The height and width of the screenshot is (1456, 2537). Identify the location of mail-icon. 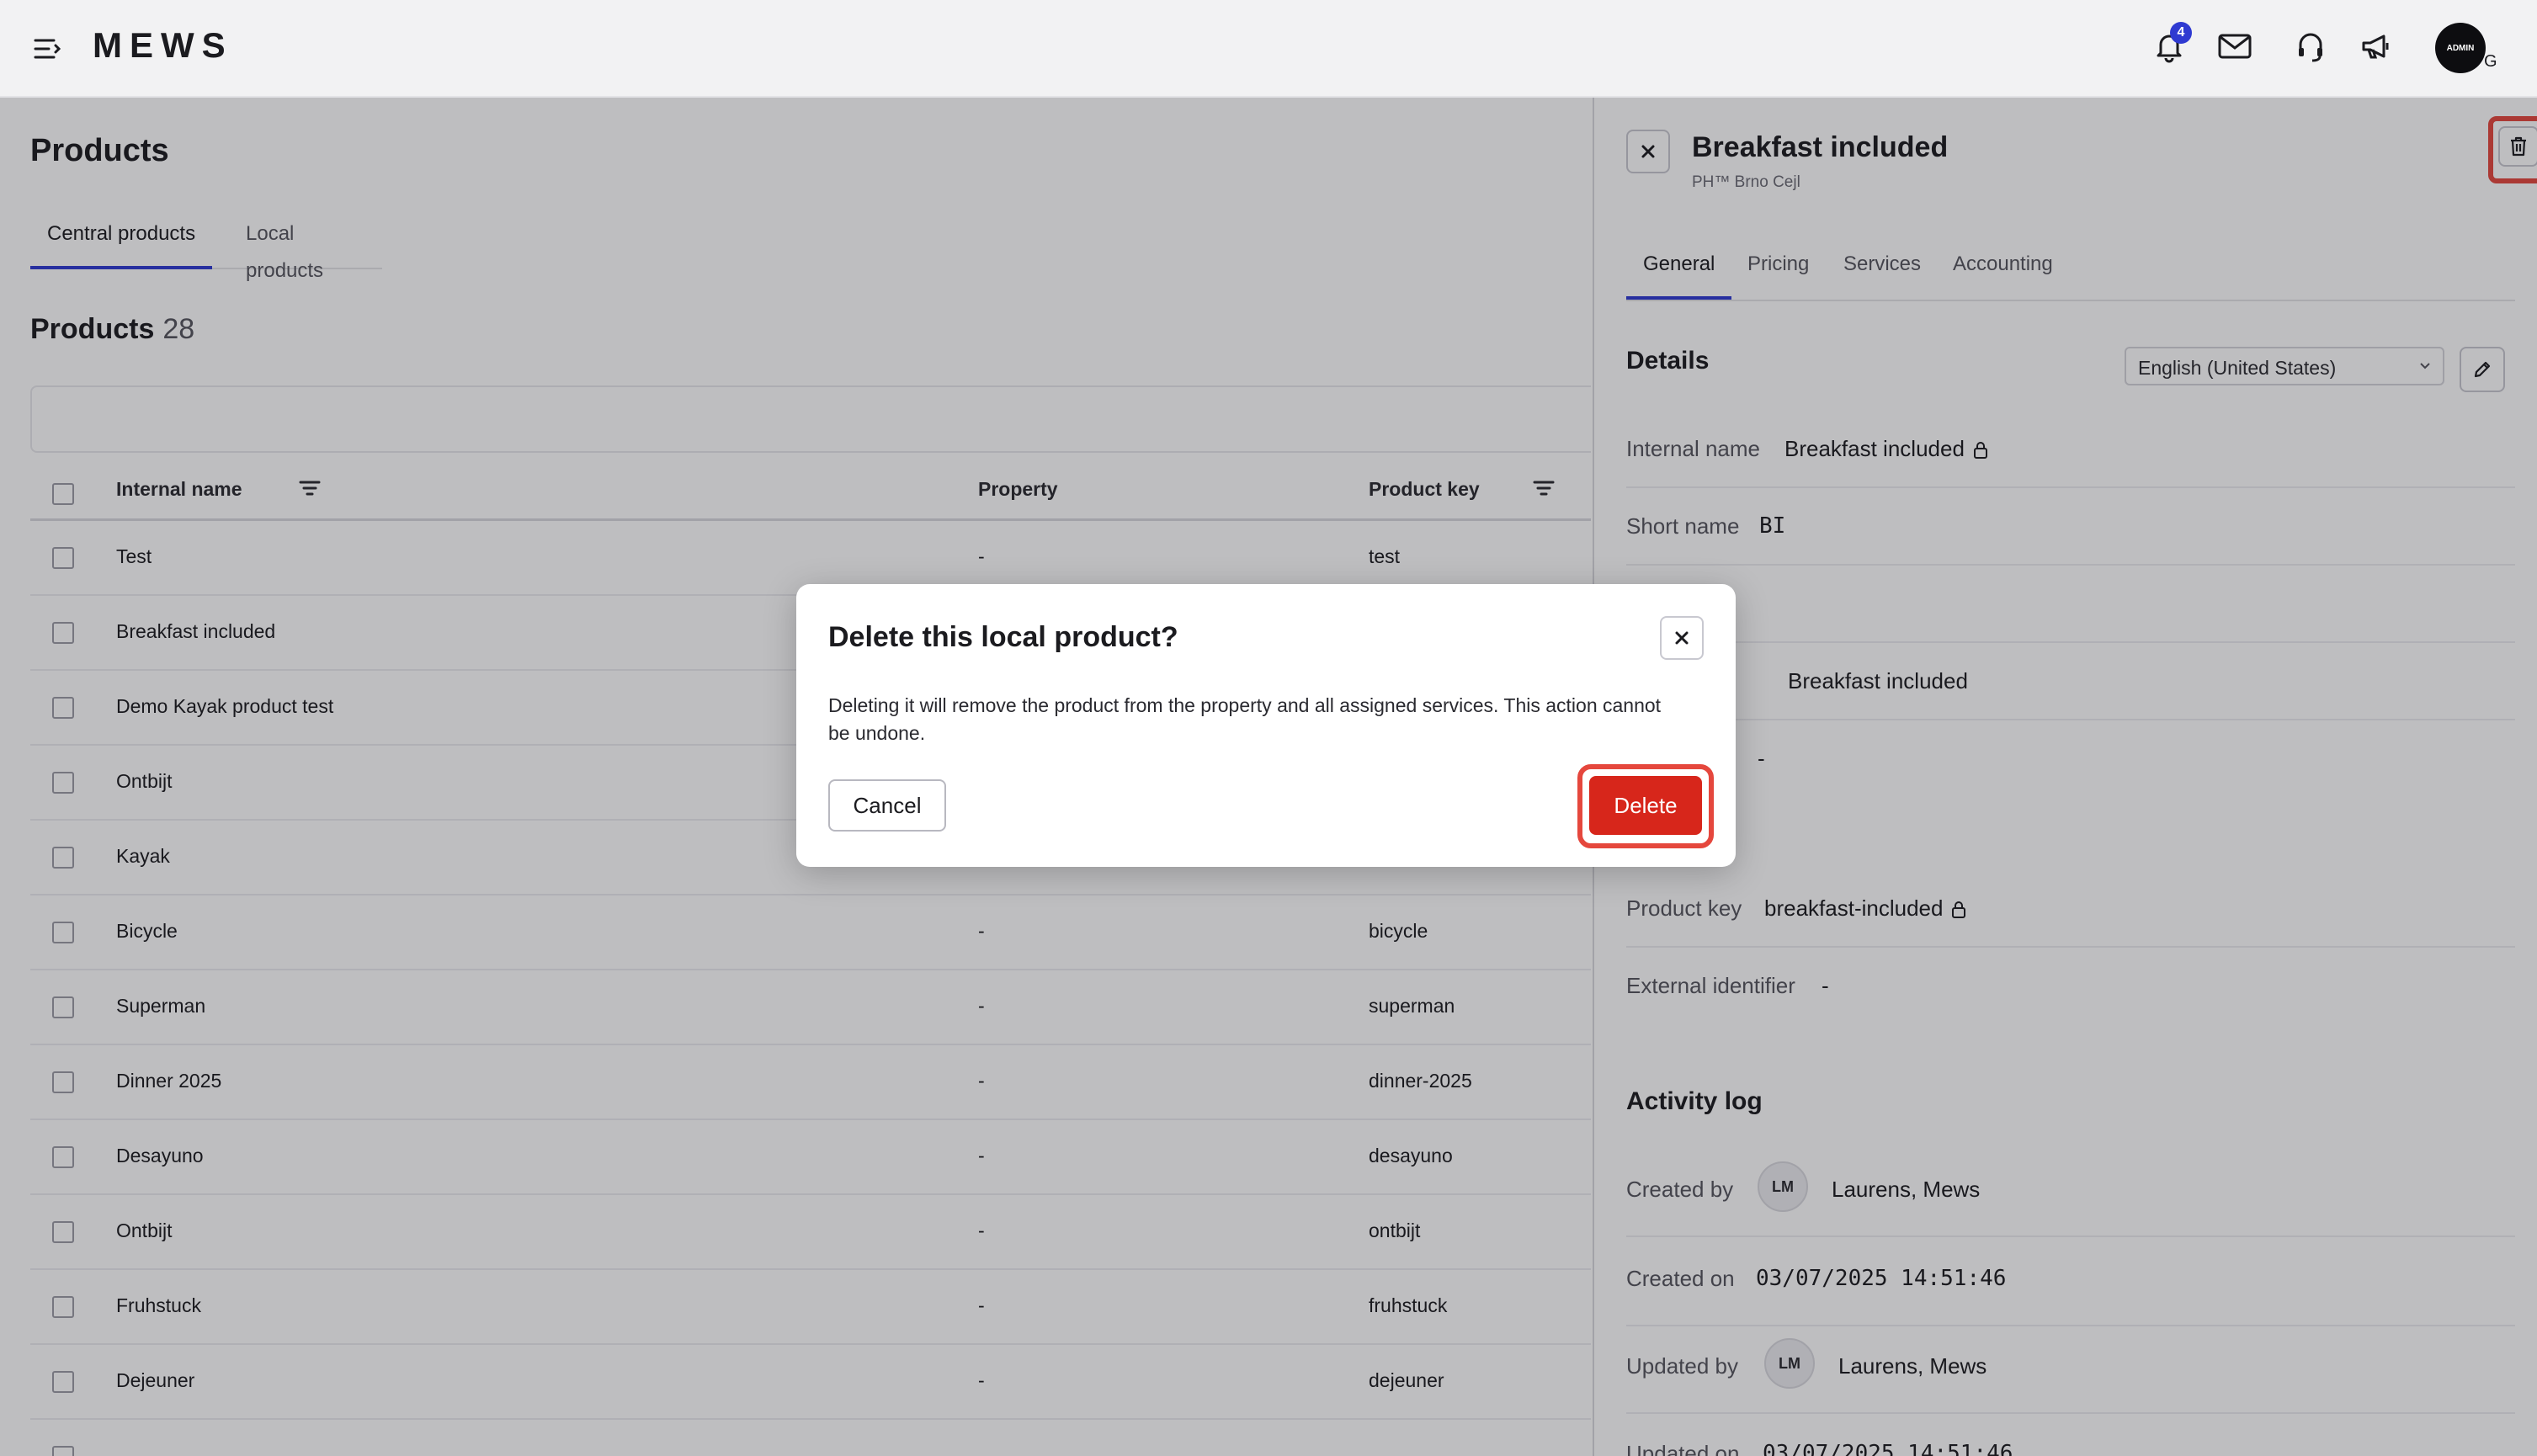
(2235, 46).